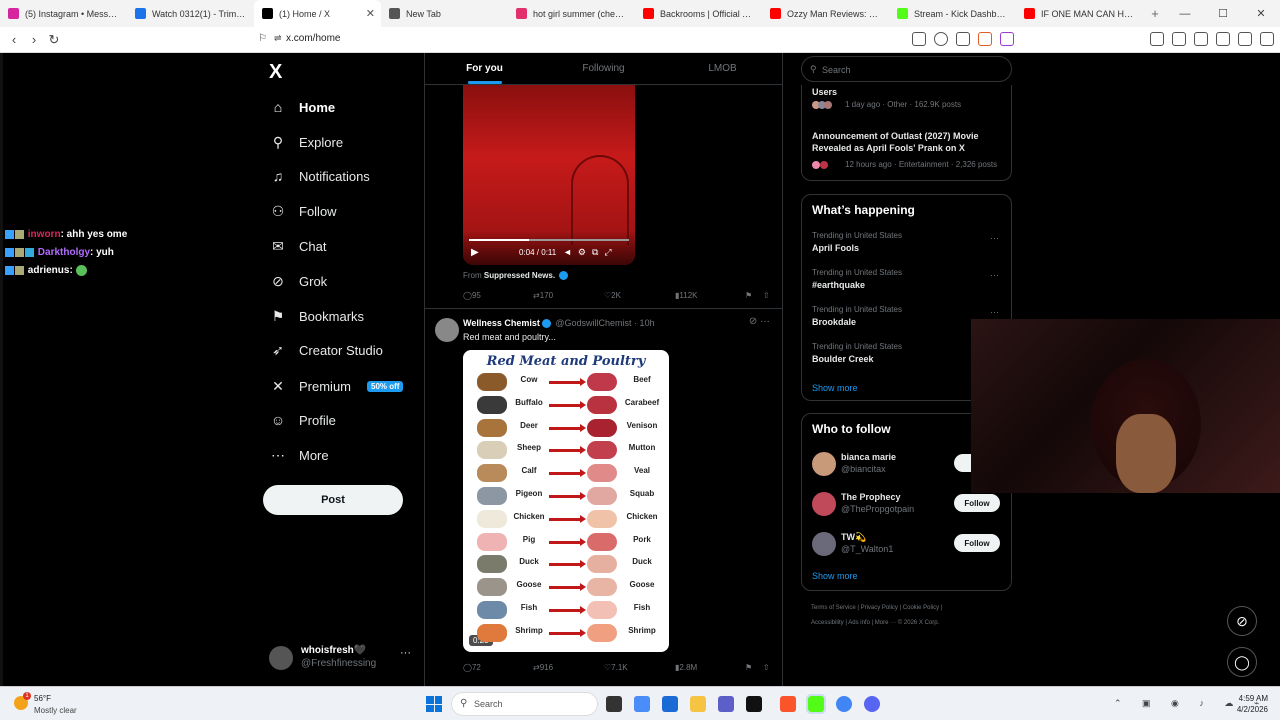  I want to click on rewards-icon, so click(1007, 39).